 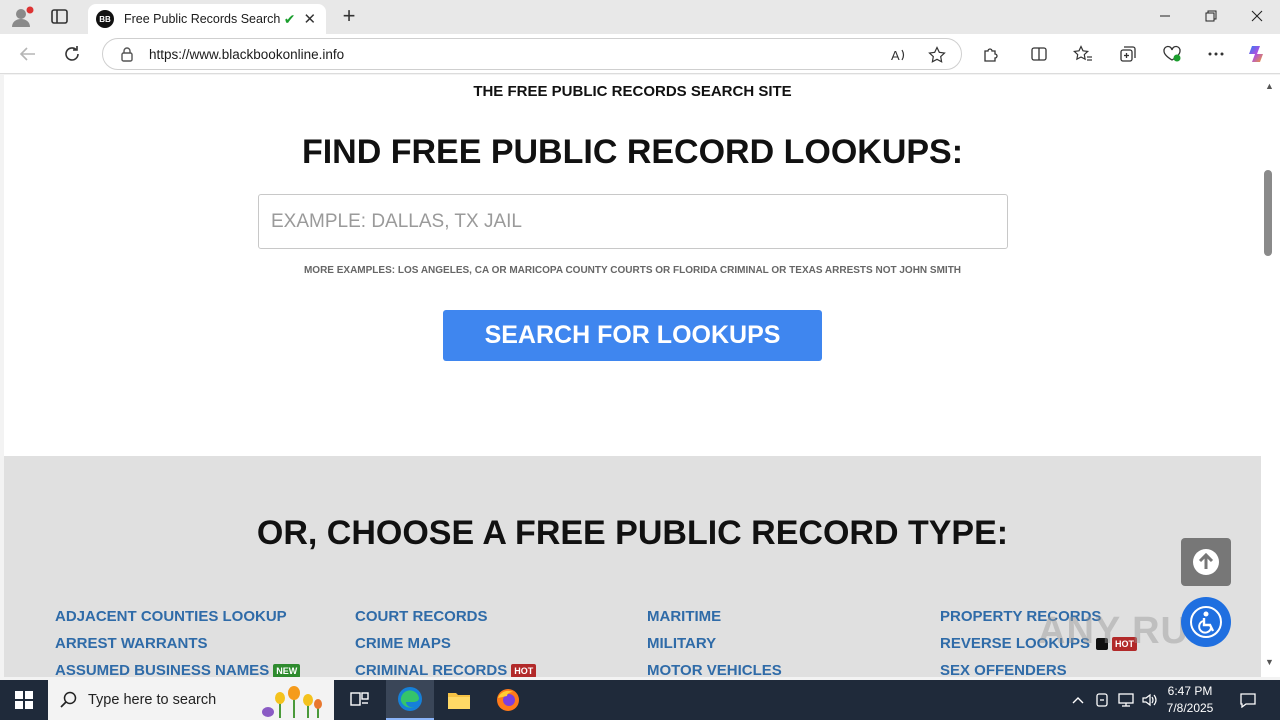 What do you see at coordinates (640, 17) in the screenshot?
I see `browser-titlebar: BB Free Public Records Searches ✔ ✕ +` at bounding box center [640, 17].